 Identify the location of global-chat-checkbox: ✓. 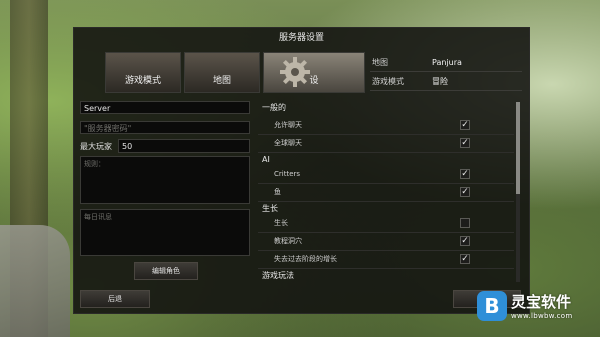
(465, 143).